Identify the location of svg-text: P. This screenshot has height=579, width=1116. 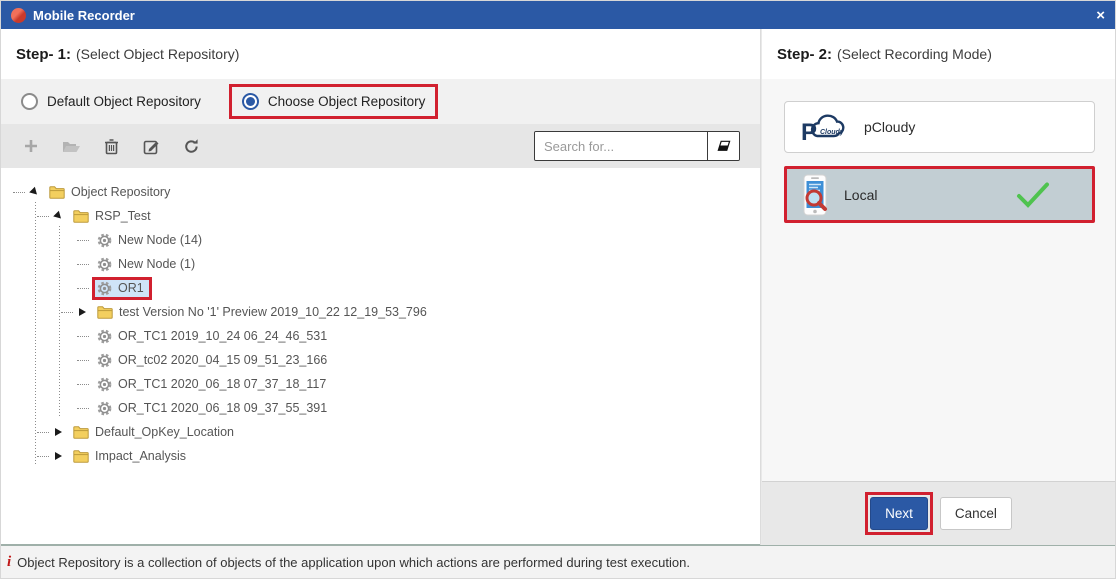
(809, 132).